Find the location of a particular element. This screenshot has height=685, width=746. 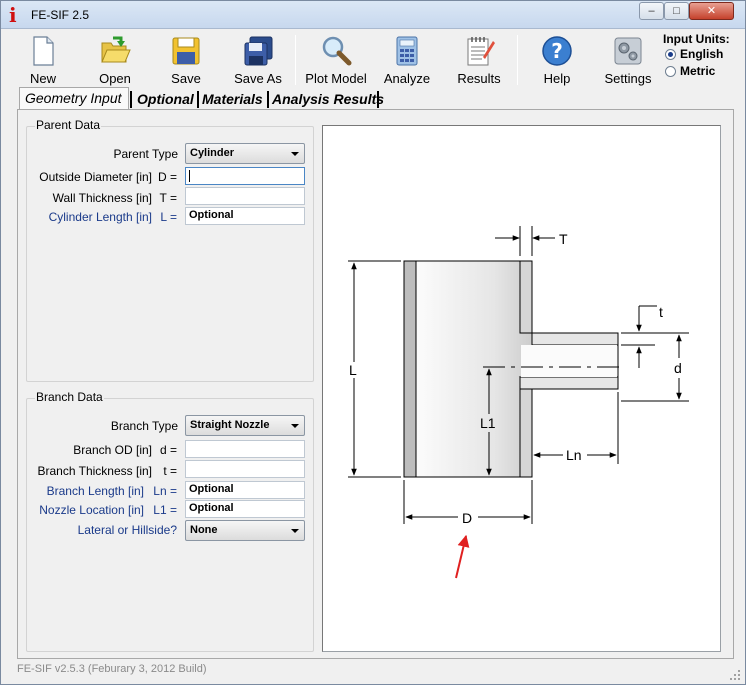

cylinder-length-symbol: L = is located at coordinates (168, 217).